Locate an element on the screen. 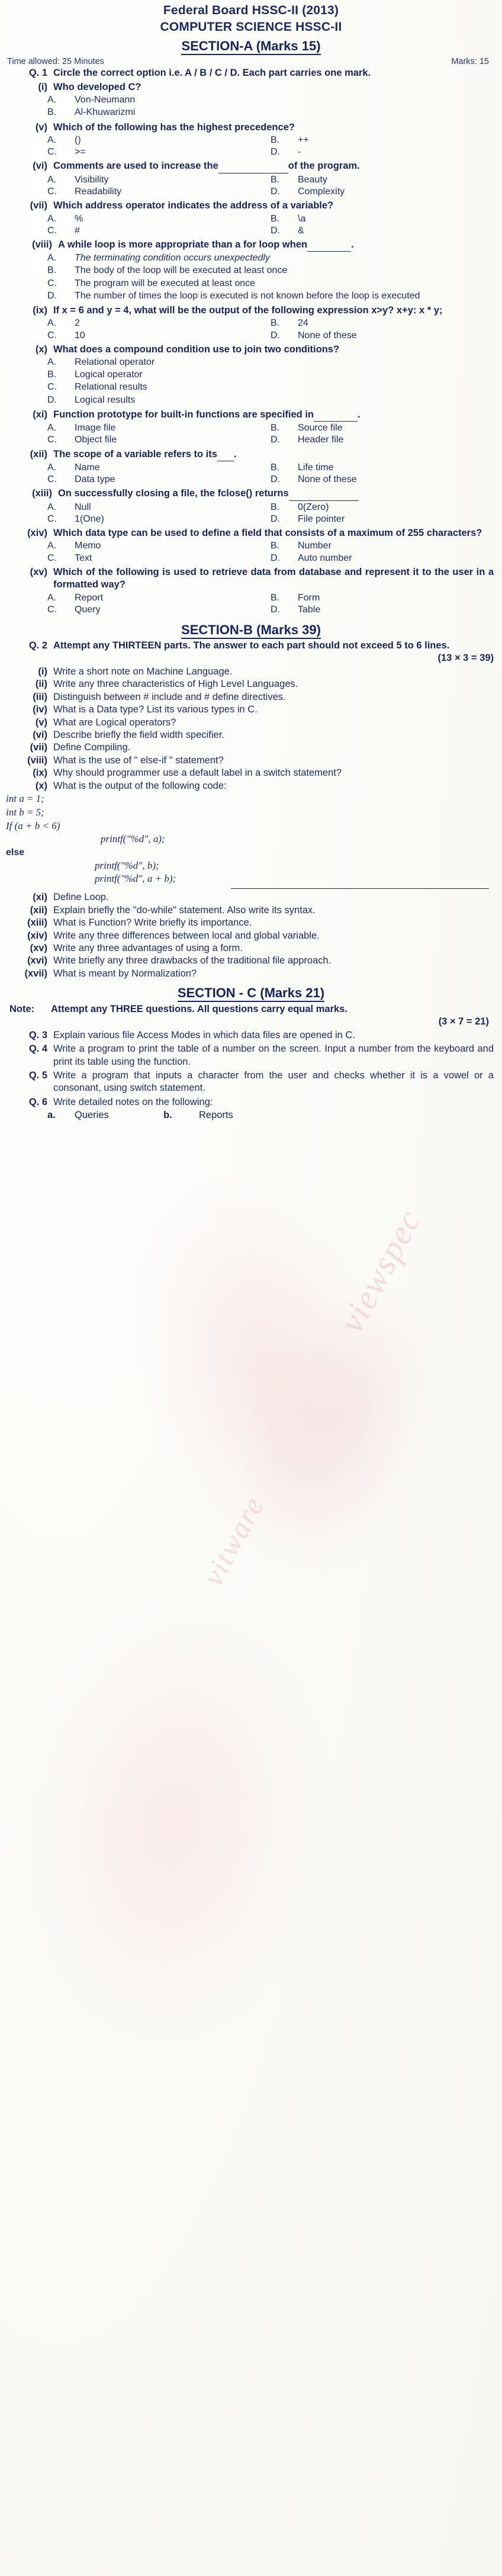 The width and height of the screenshot is (502, 2576). section-b-part: (xi) Define Loop. is located at coordinates (251, 898).